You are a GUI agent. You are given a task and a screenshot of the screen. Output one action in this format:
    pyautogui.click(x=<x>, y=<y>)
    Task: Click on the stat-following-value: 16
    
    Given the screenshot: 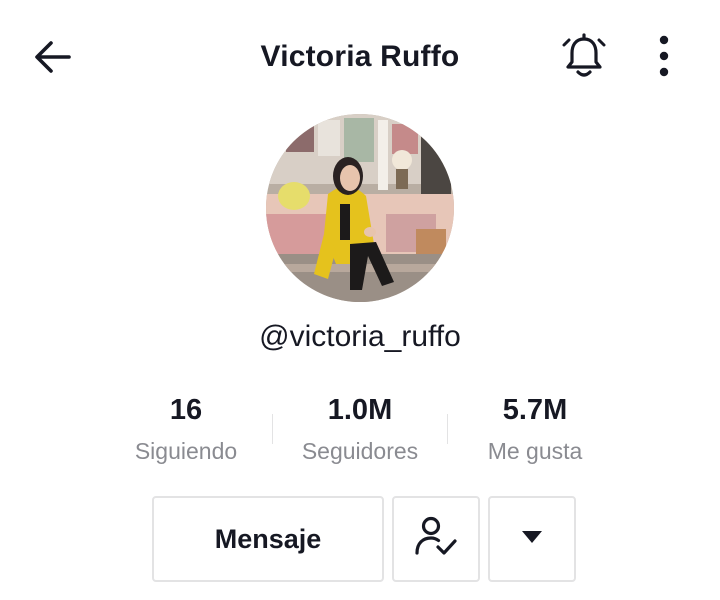 What is the action you would take?
    pyautogui.click(x=186, y=410)
    